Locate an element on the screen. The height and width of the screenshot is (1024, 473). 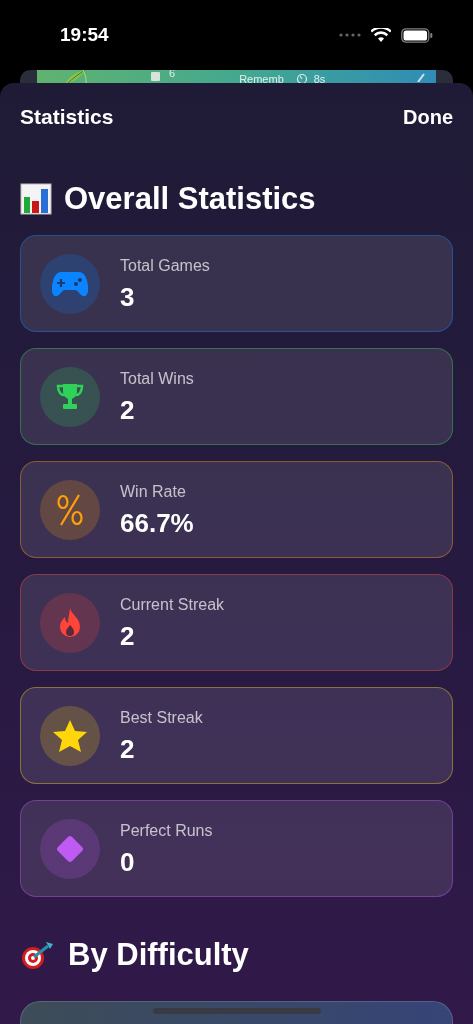
stat-value: 66.7% is located at coordinates (157, 522).